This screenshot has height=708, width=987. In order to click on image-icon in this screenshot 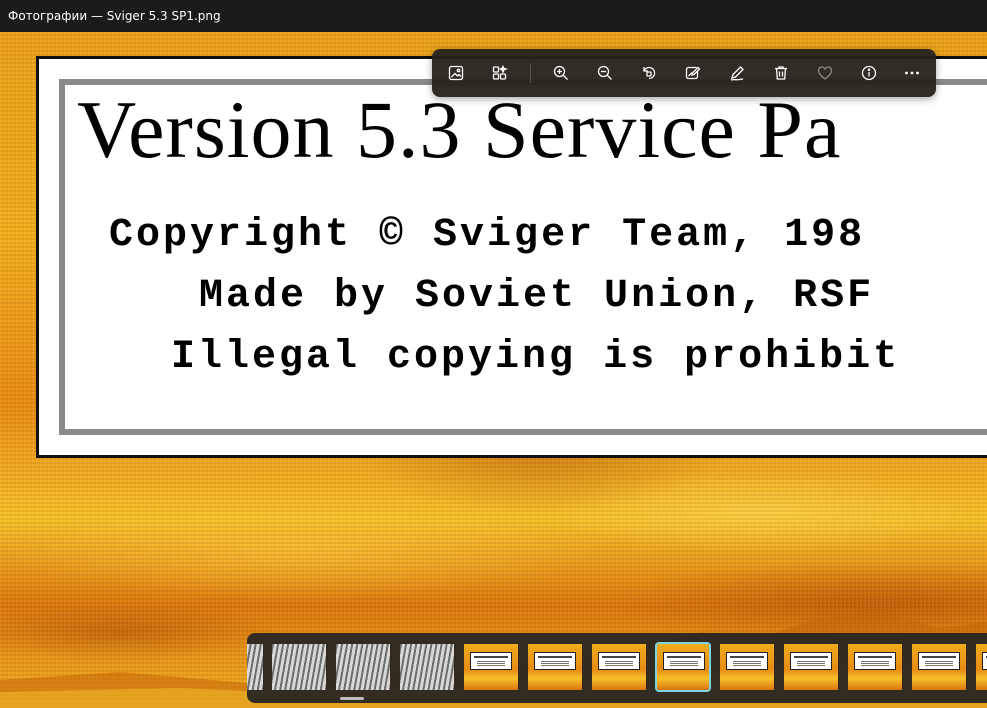, I will do `click(456, 73)`.